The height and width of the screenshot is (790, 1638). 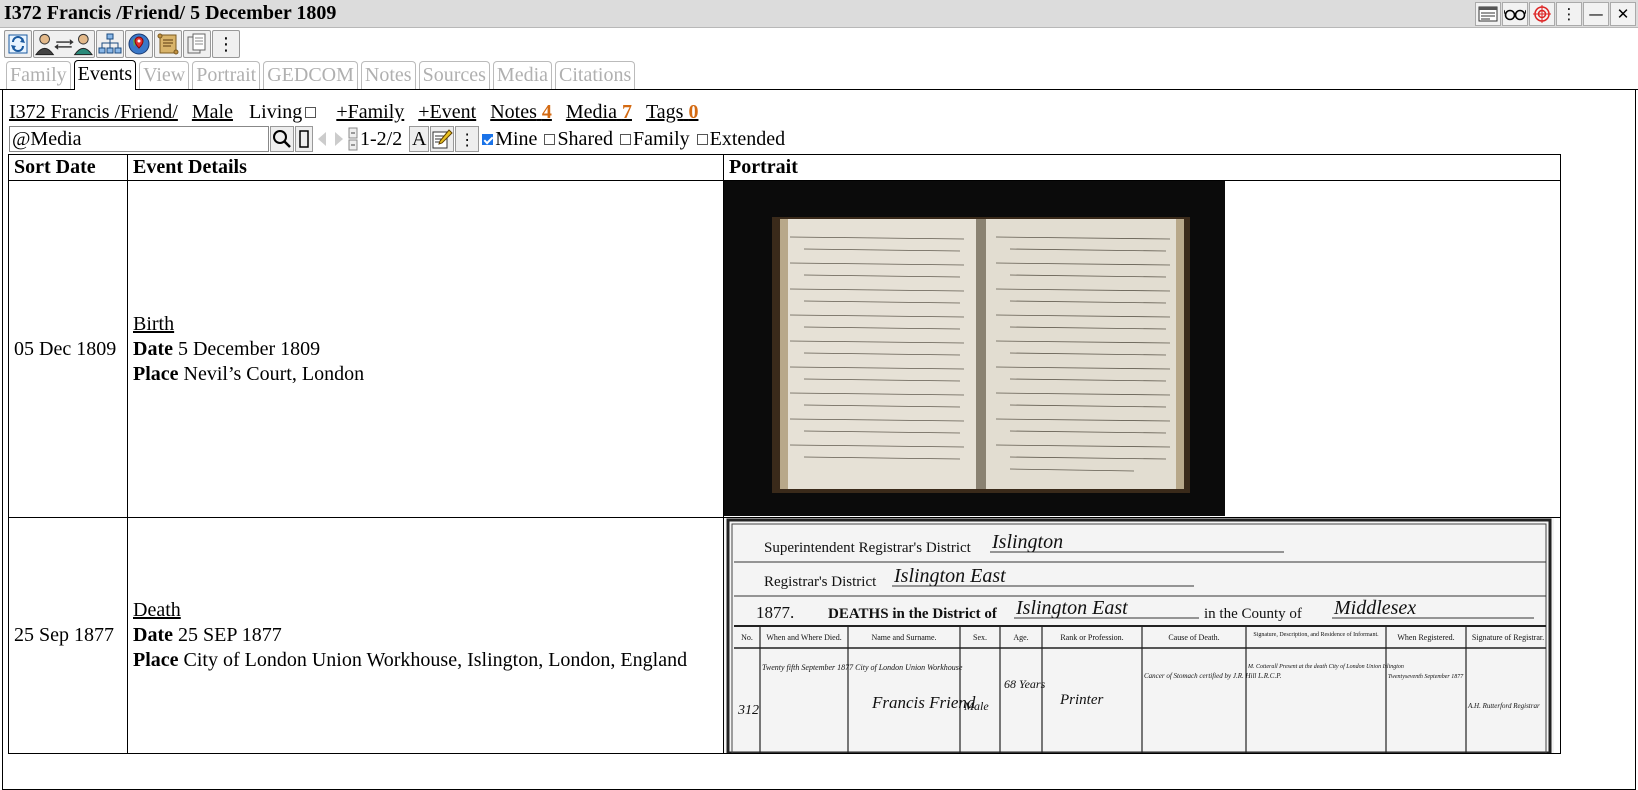 I want to click on next-page-icon, so click(x=339, y=139).